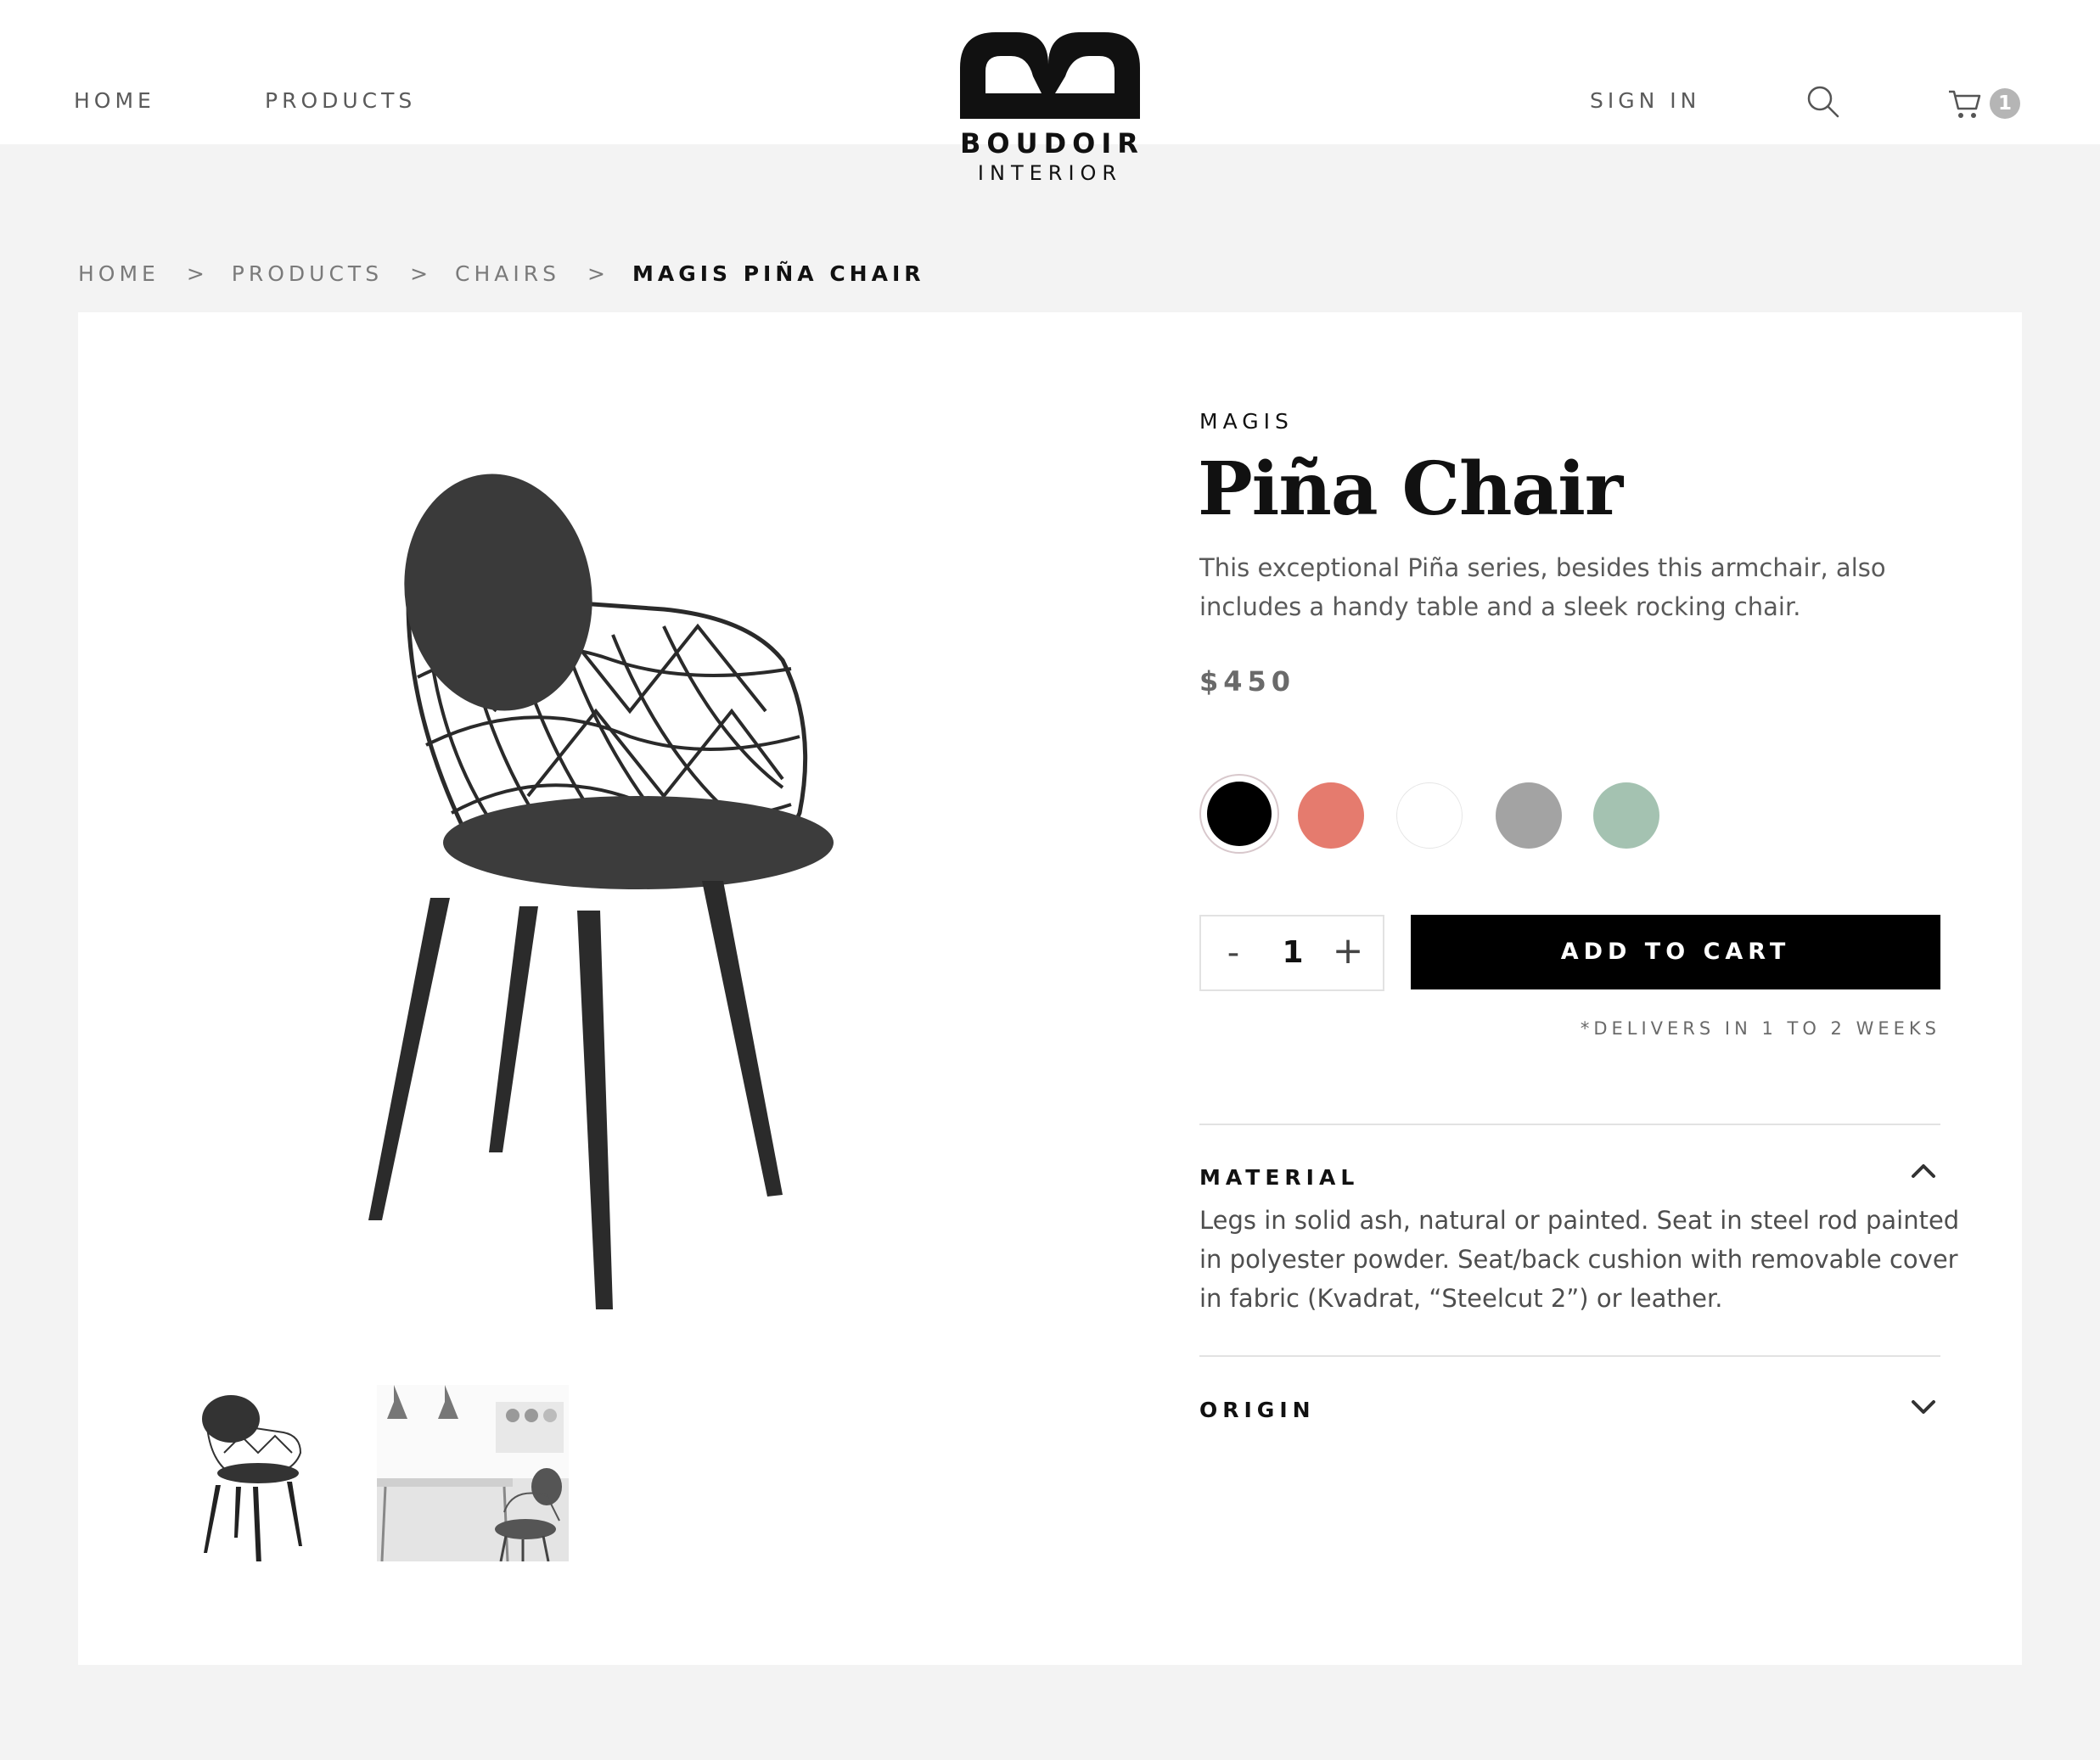 The image size is (2100, 1760). What do you see at coordinates (340, 100) in the screenshot?
I see `nav-products-link: PRODUCTS` at bounding box center [340, 100].